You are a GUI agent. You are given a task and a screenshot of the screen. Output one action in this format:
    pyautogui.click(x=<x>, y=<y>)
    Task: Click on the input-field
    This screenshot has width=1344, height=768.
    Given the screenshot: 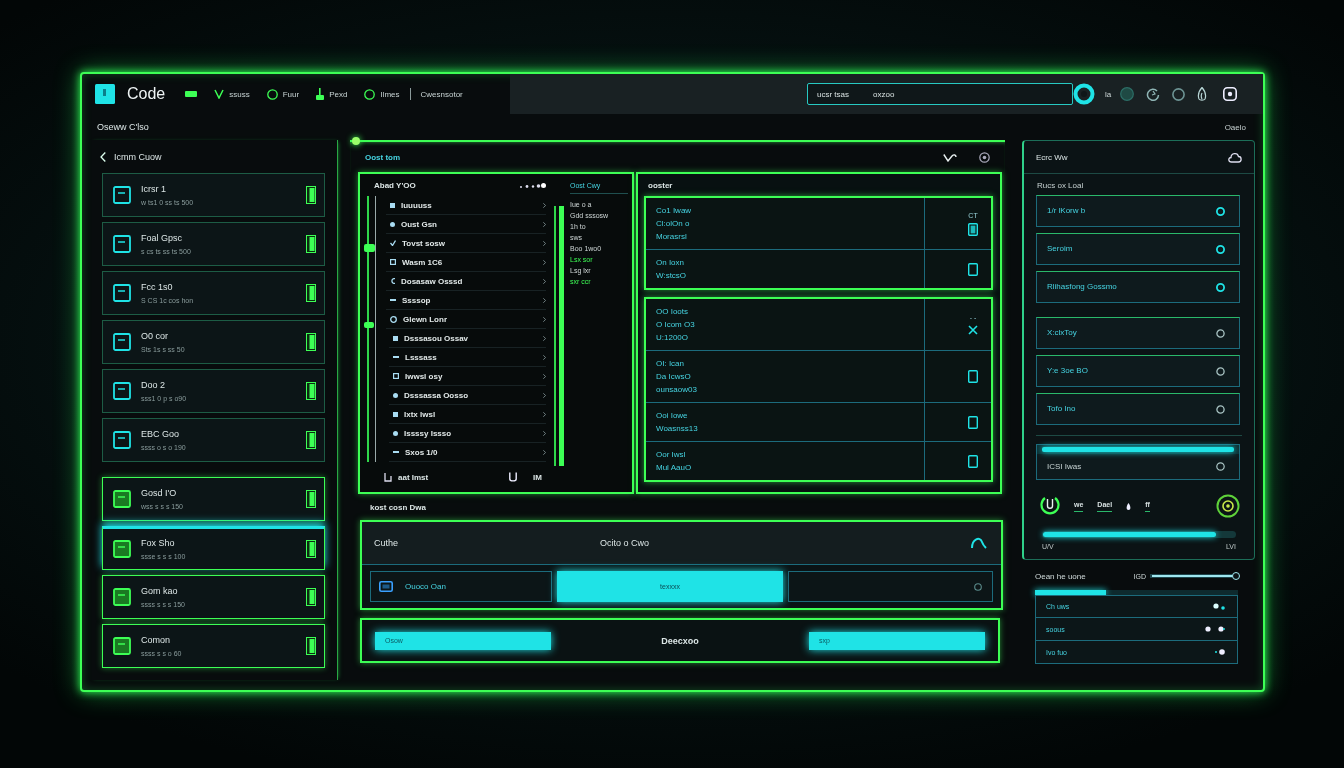 What is the action you would take?
    pyautogui.click(x=890, y=586)
    